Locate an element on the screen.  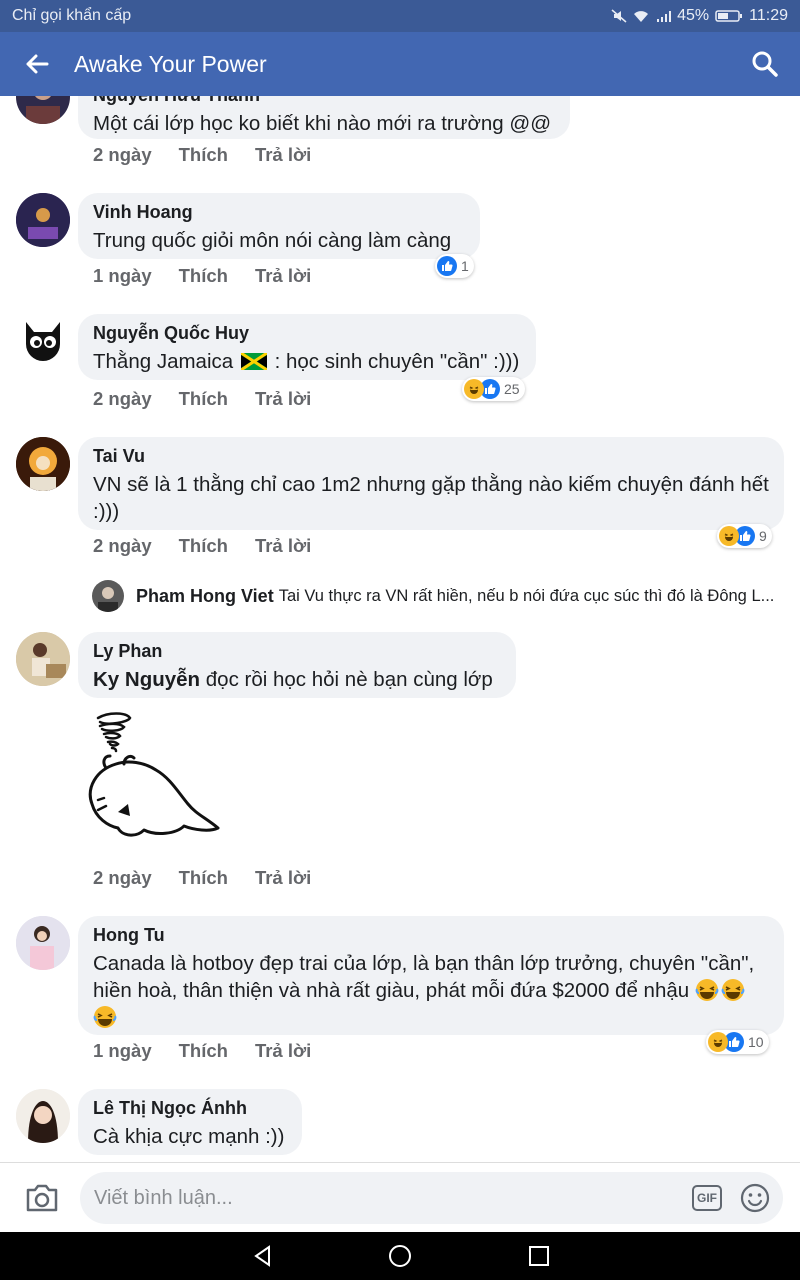
reaction-summary: 9 is located at coordinates (744, 536).